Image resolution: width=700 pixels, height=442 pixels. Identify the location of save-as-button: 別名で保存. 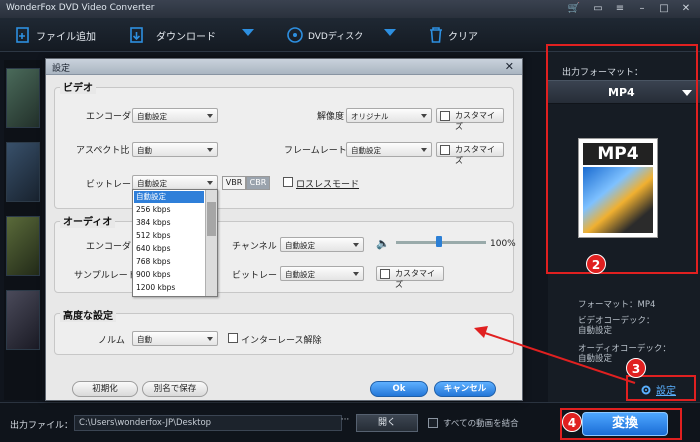
(175, 389).